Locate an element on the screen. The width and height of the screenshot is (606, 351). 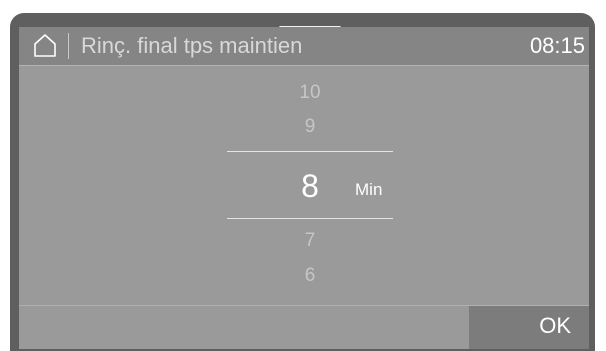
unit-label: Min is located at coordinates (369, 189).